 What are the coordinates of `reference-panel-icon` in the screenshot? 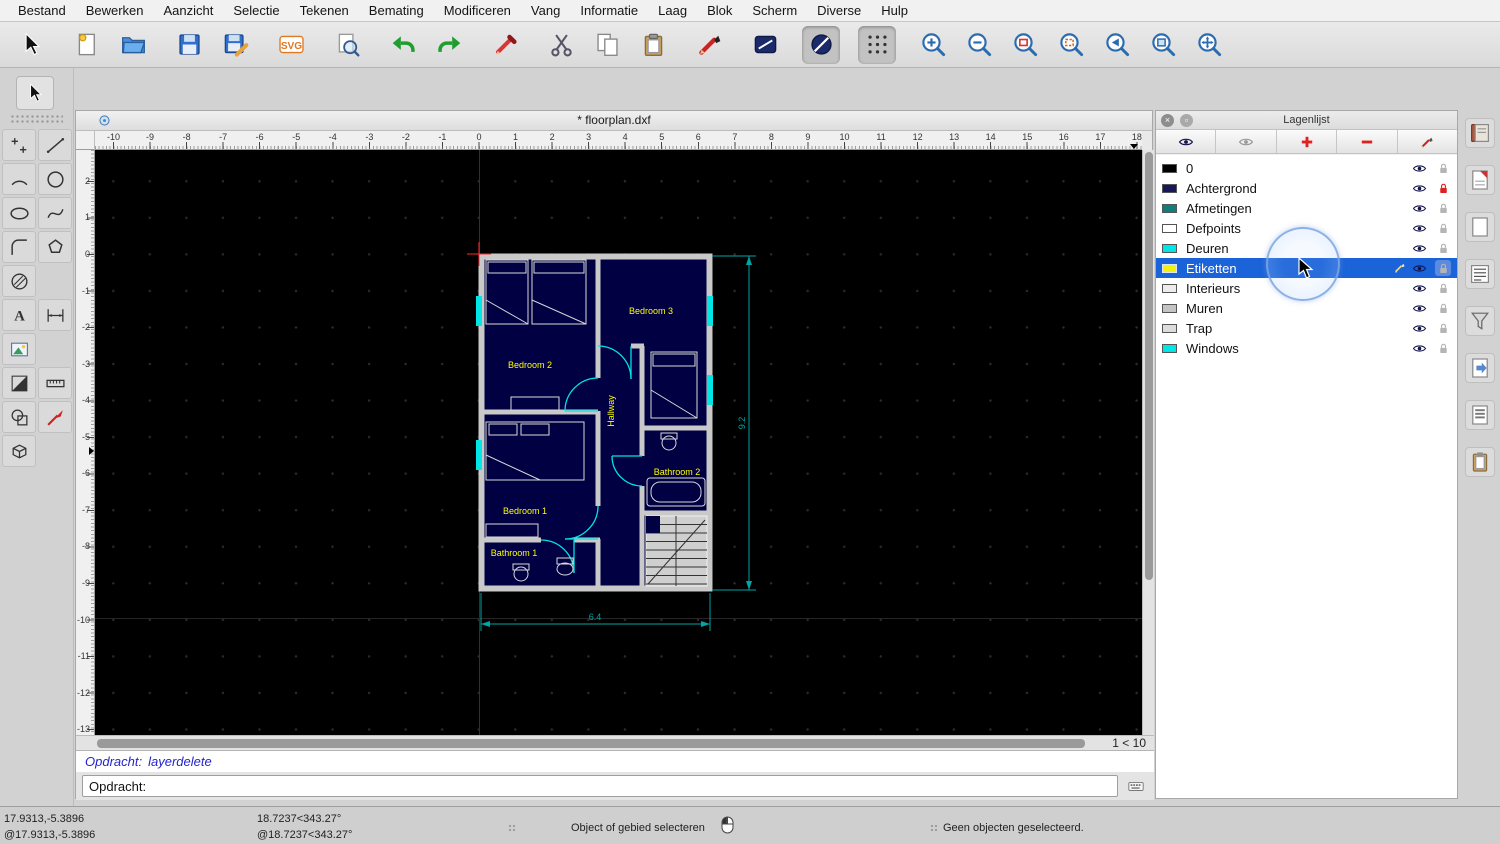 It's located at (1480, 368).